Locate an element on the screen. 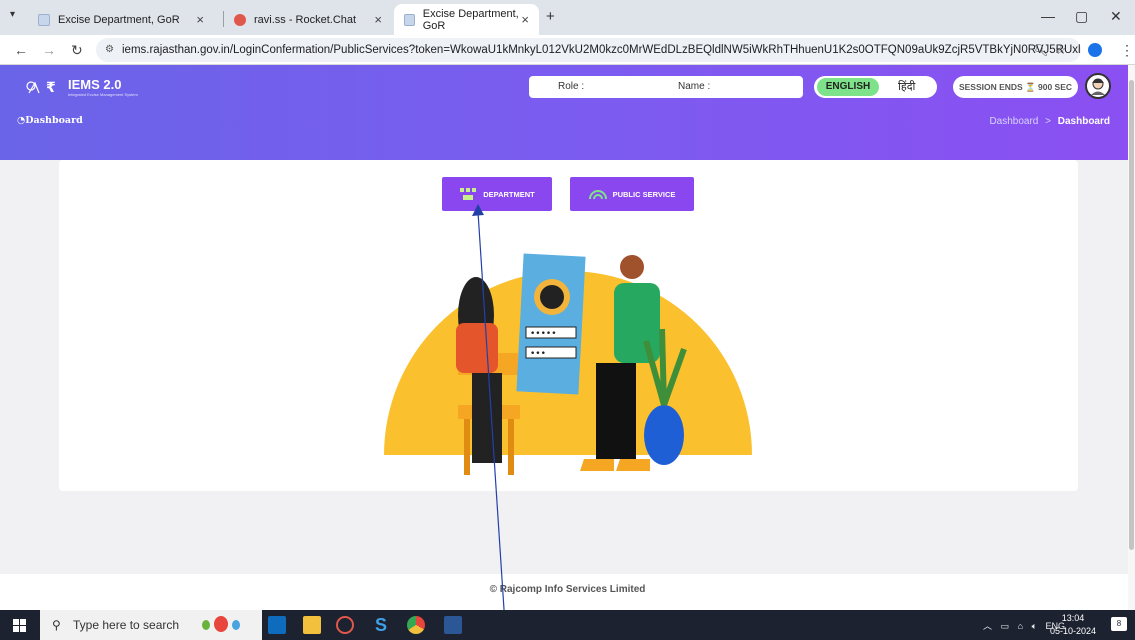 The height and width of the screenshot is (640, 1135). search-icon: ⚲ is located at coordinates (56, 625).